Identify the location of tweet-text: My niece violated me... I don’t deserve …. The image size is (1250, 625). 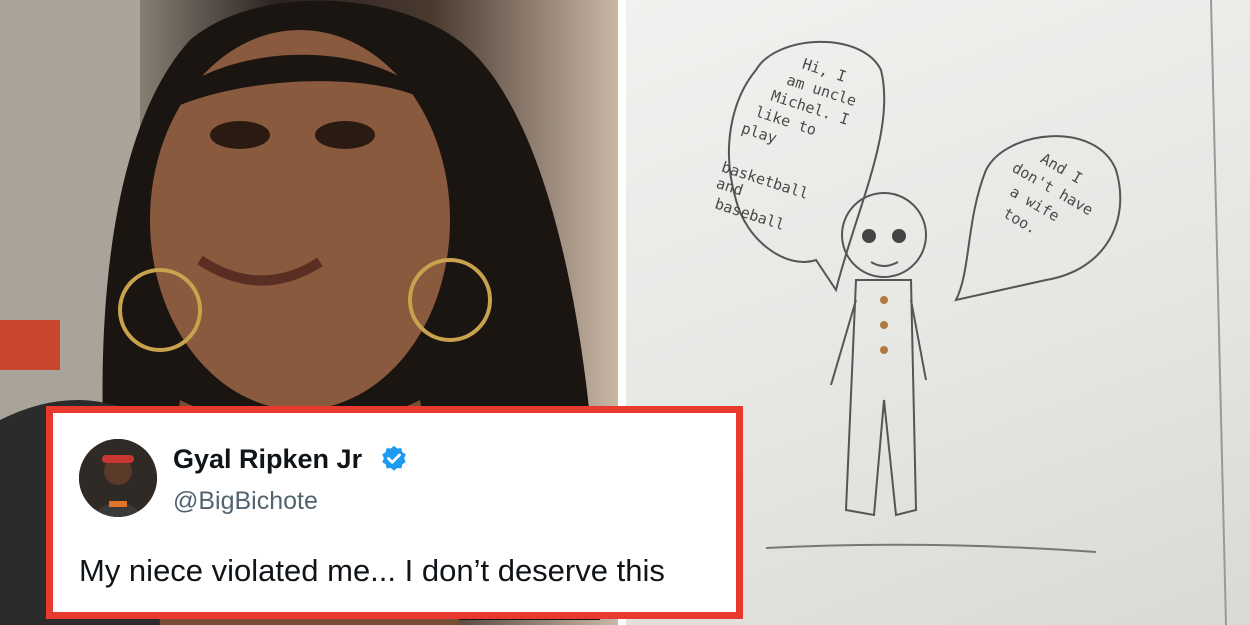
(372, 570).